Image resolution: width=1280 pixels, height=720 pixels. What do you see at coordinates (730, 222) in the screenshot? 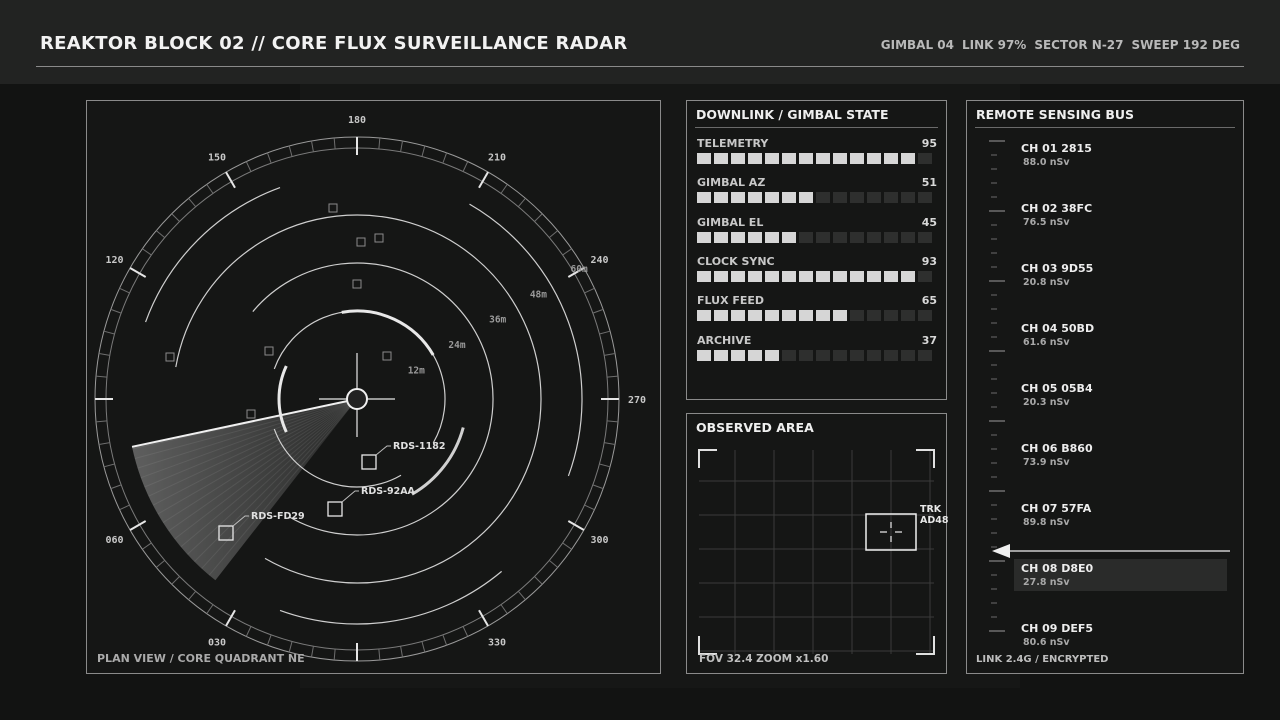
I see `metric-label: GIMBAL EL` at bounding box center [730, 222].